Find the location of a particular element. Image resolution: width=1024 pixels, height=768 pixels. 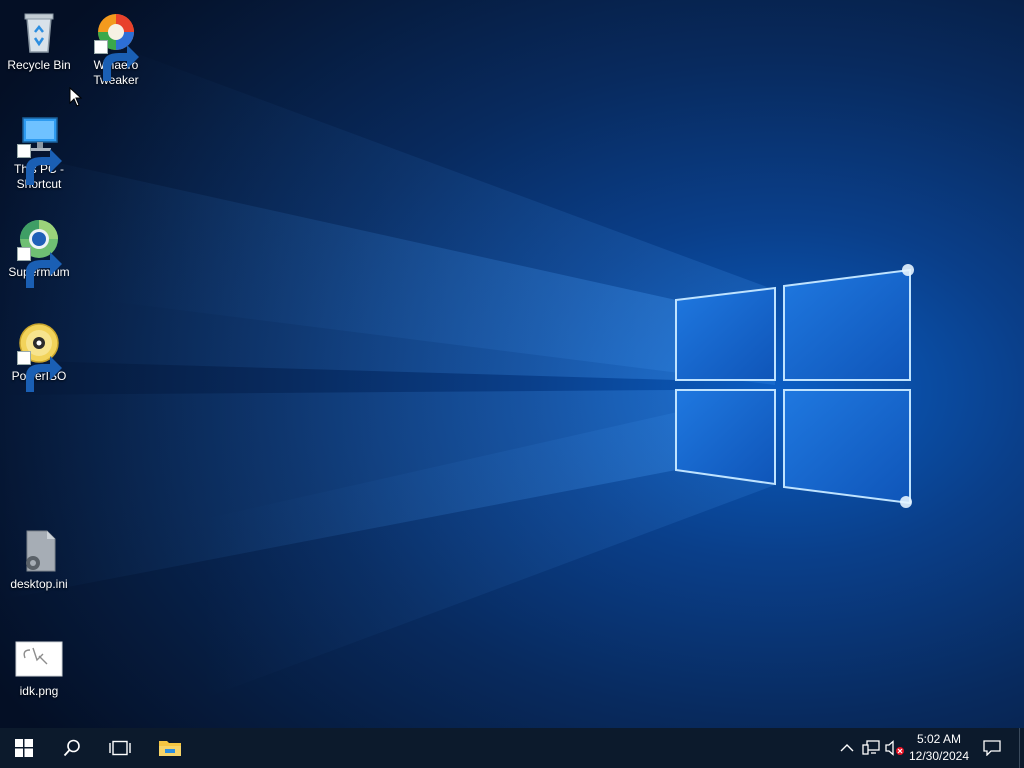

notifications-button is located at coordinates (992, 748).